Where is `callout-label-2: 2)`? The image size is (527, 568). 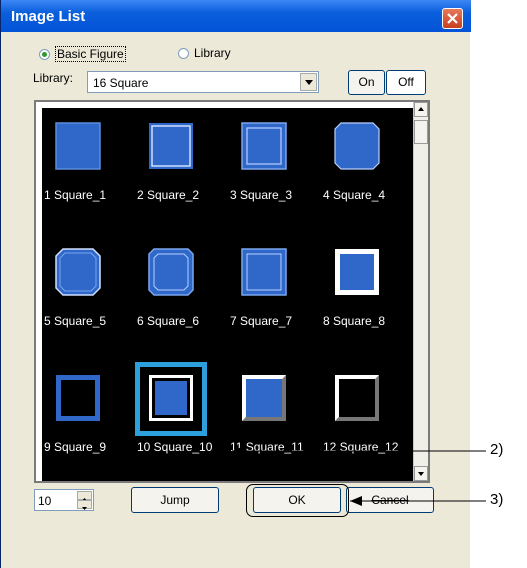
callout-label-2: 2) is located at coordinates (497, 449).